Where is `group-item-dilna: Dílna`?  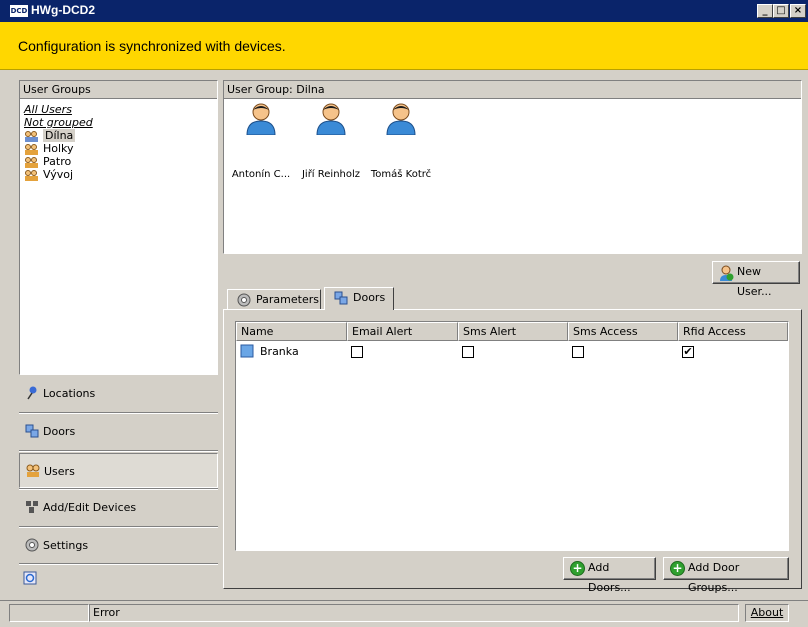 group-item-dilna: Dílna is located at coordinates (50, 135).